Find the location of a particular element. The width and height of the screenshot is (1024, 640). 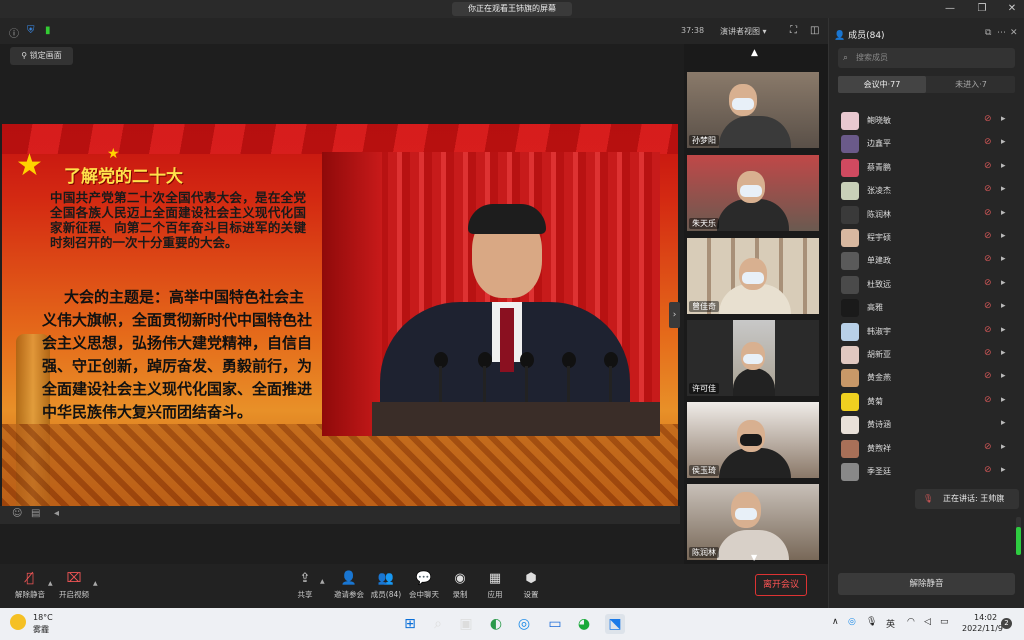

search-icon: ⌕ is located at coordinates (438, 624).